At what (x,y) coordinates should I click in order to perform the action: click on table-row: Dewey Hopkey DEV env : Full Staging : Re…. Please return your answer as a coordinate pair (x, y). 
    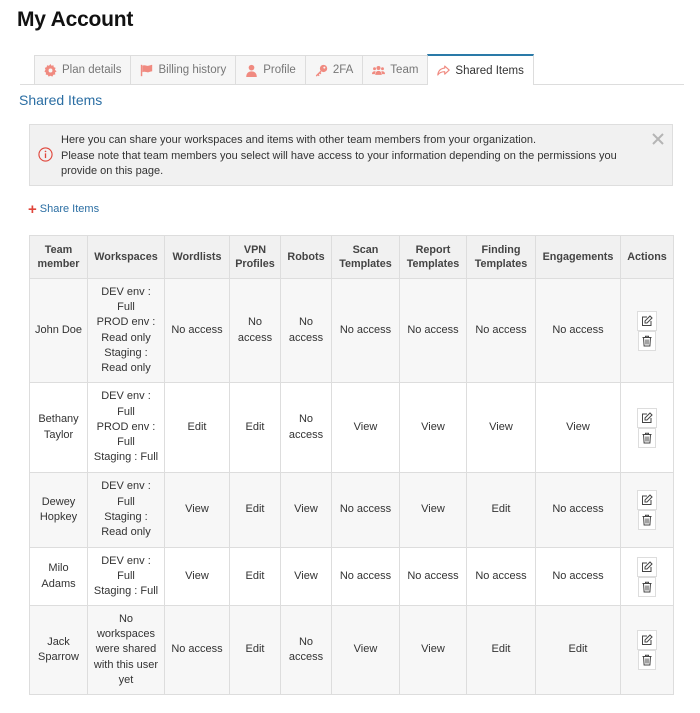
    Looking at the image, I should click on (351, 510).